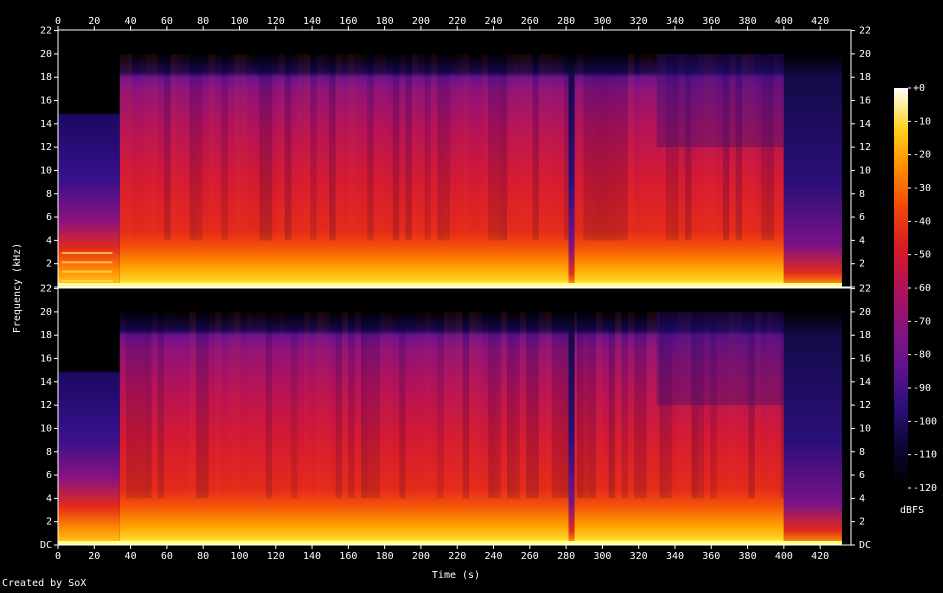 Image resolution: width=943 pixels, height=593 pixels. What do you see at coordinates (131, 556) in the screenshot?
I see `x-tick-label: 40` at bounding box center [131, 556].